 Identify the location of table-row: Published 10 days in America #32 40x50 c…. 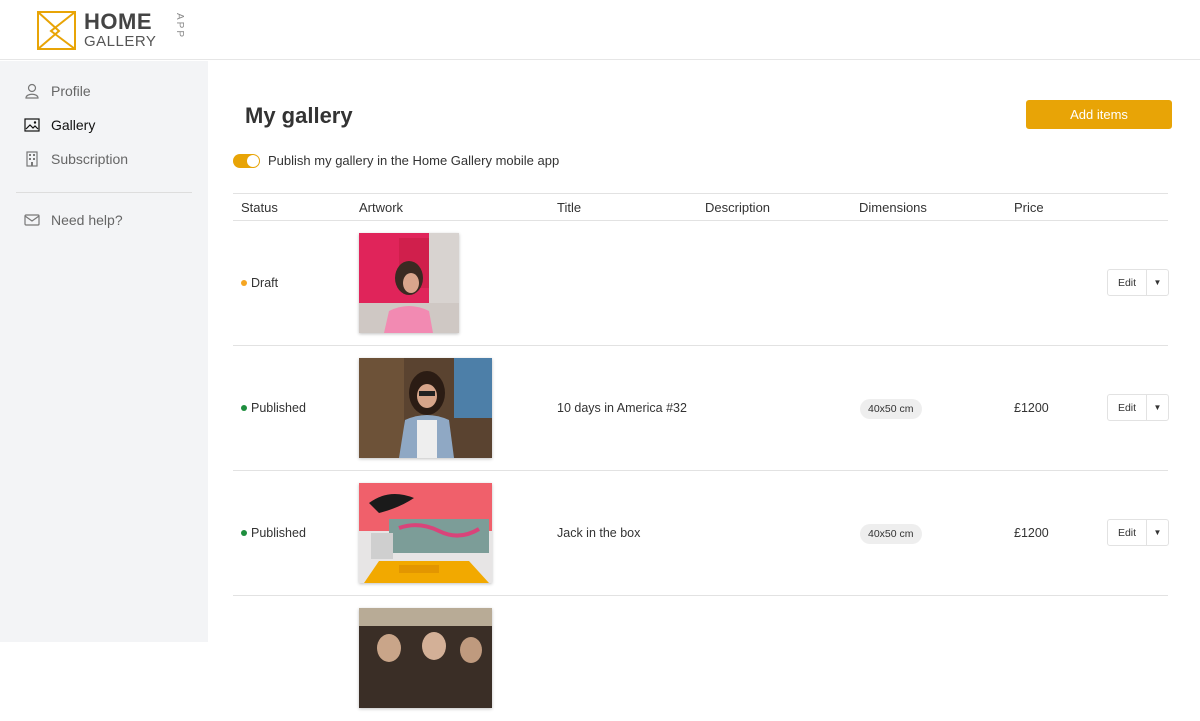
(701, 408).